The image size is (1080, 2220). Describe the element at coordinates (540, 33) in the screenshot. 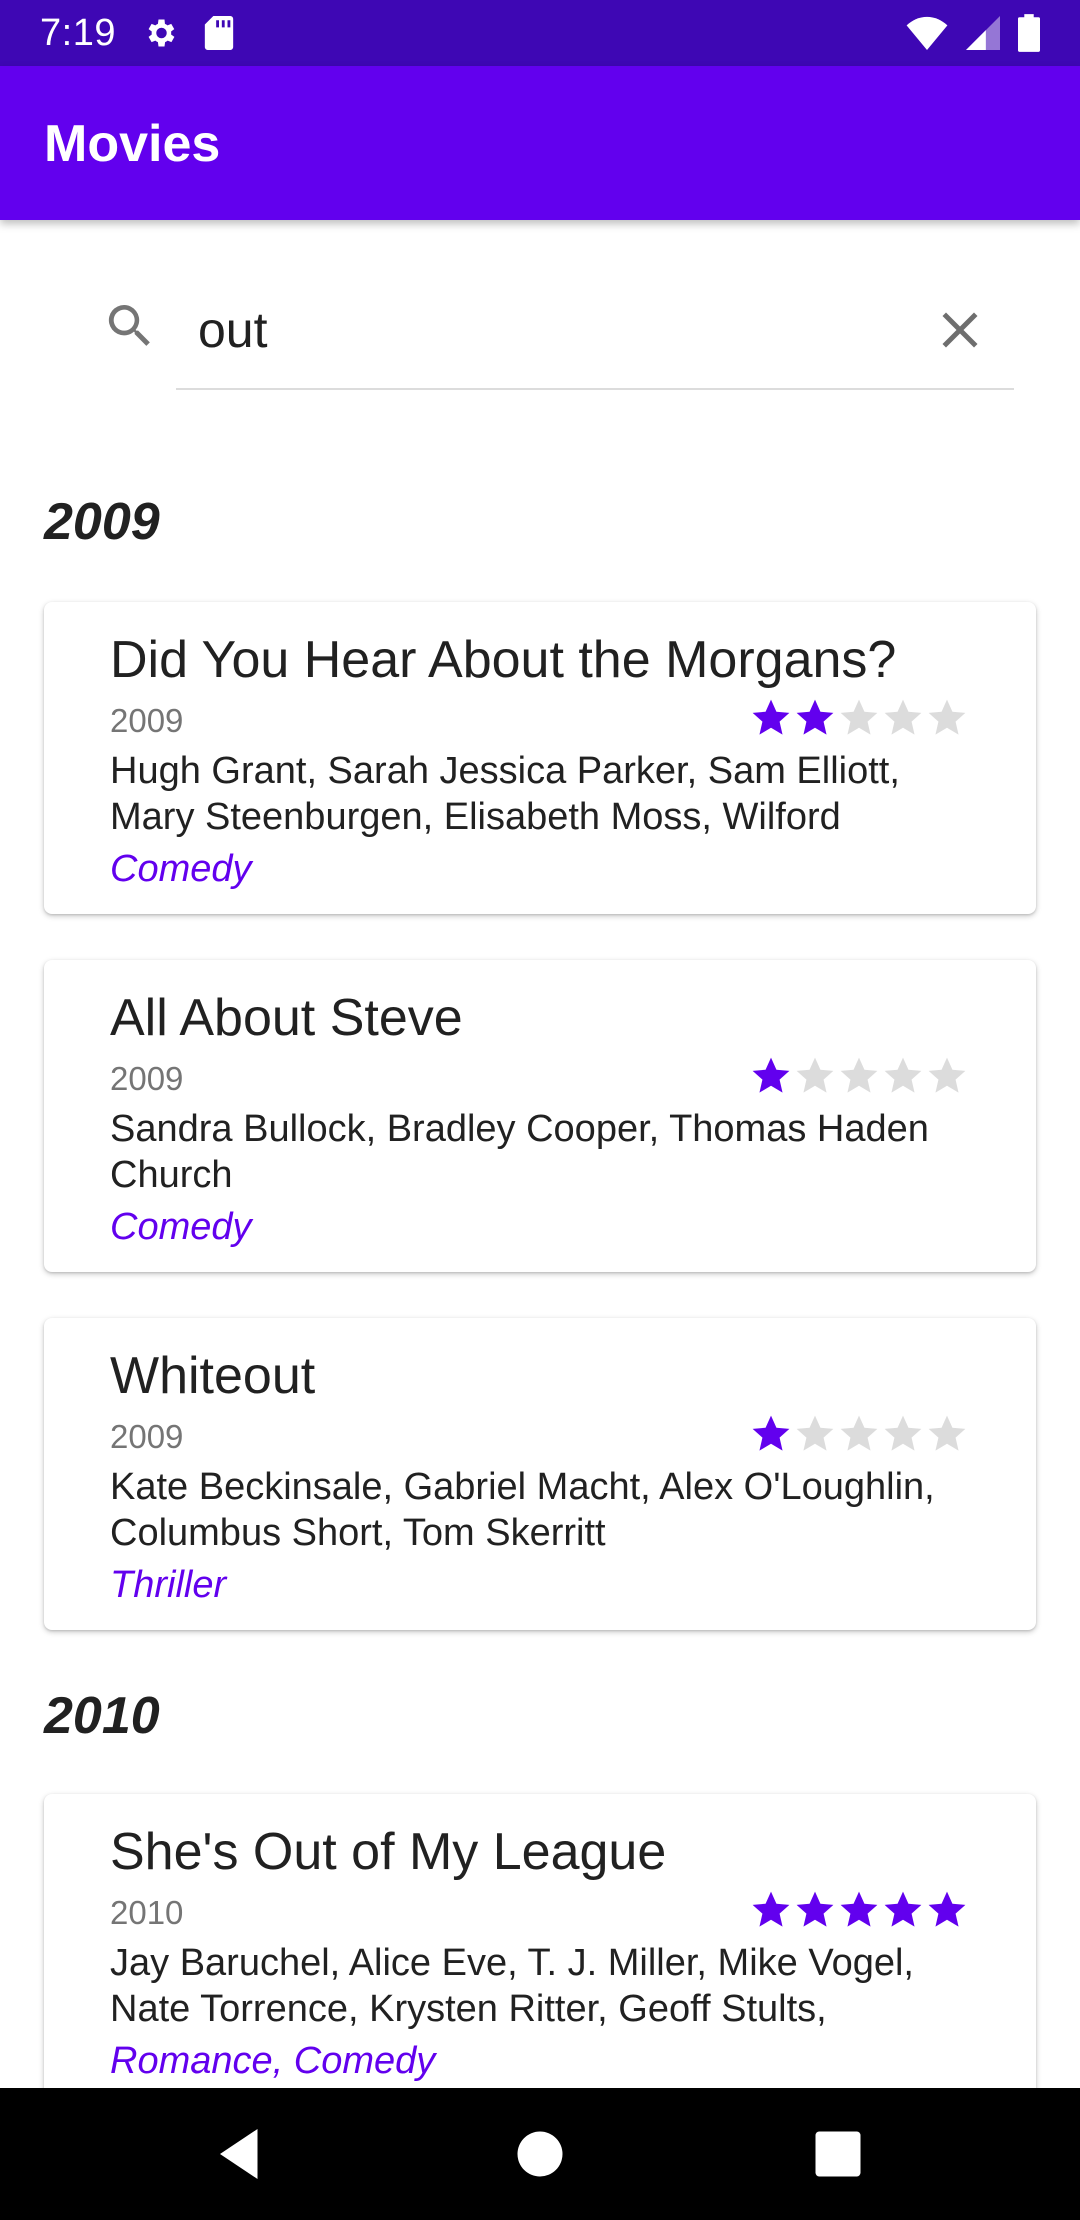

I see `status-bar: 7:19` at that location.